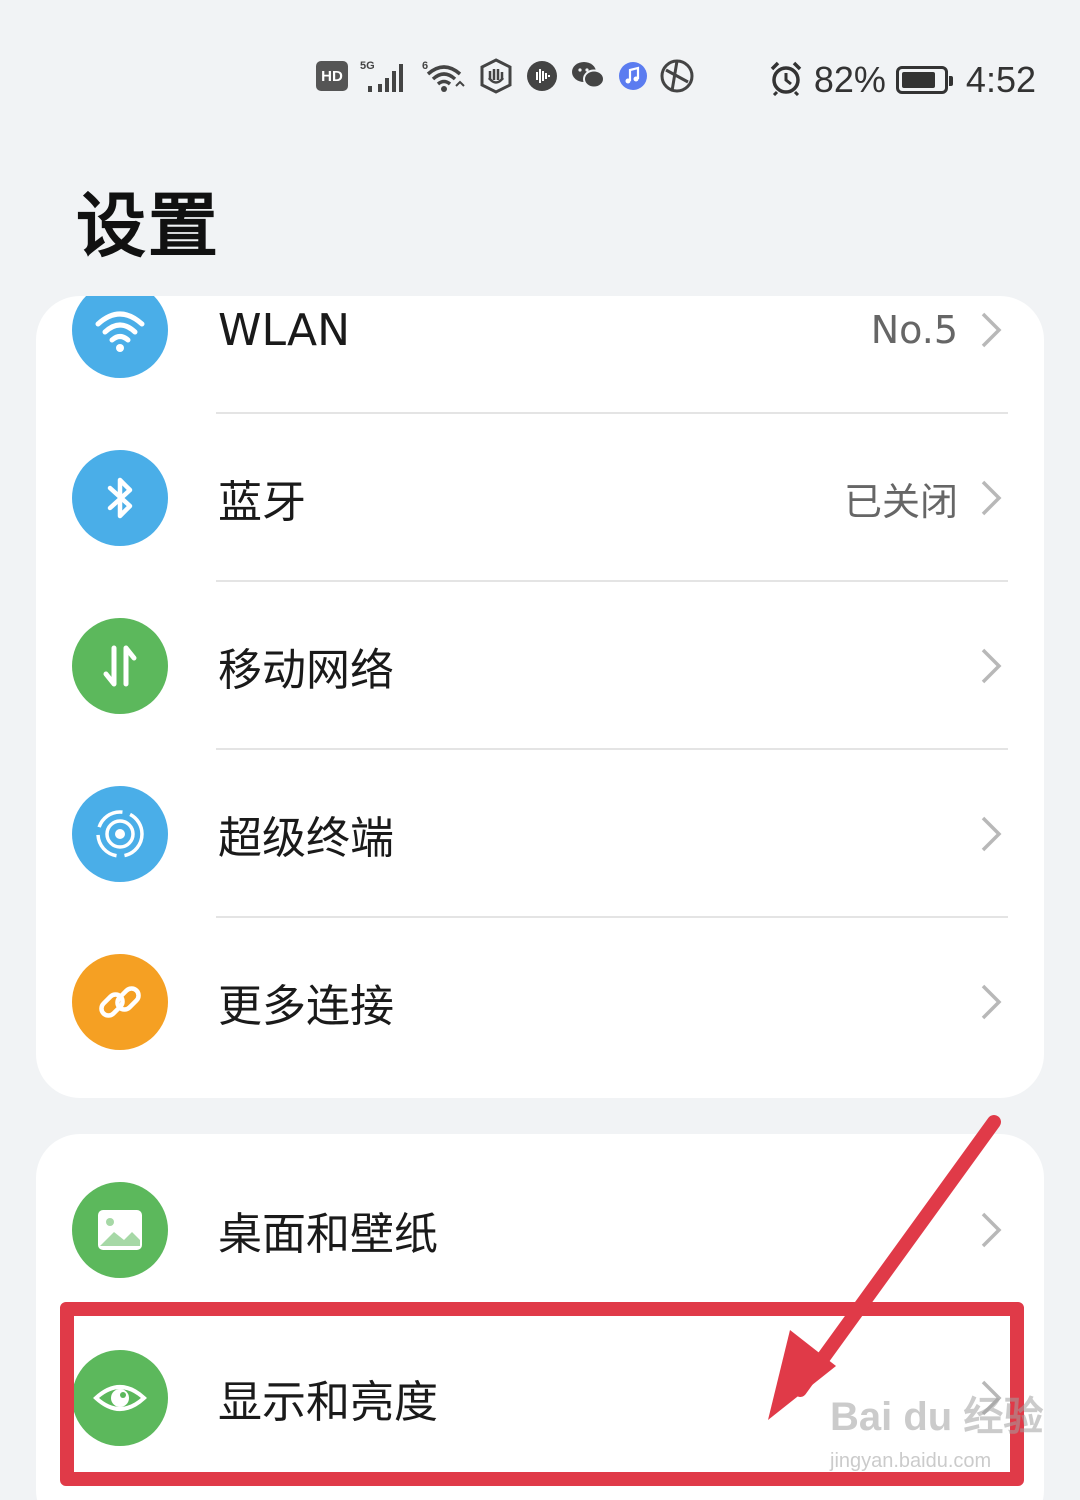  I want to click on battery-percent: 82%, so click(849, 79).